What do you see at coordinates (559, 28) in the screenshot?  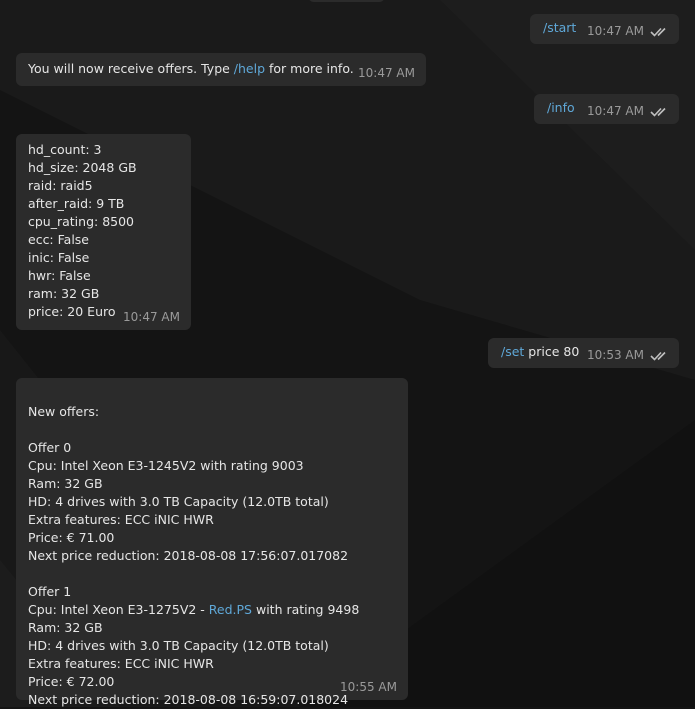 I see `command-link-start: /start` at bounding box center [559, 28].